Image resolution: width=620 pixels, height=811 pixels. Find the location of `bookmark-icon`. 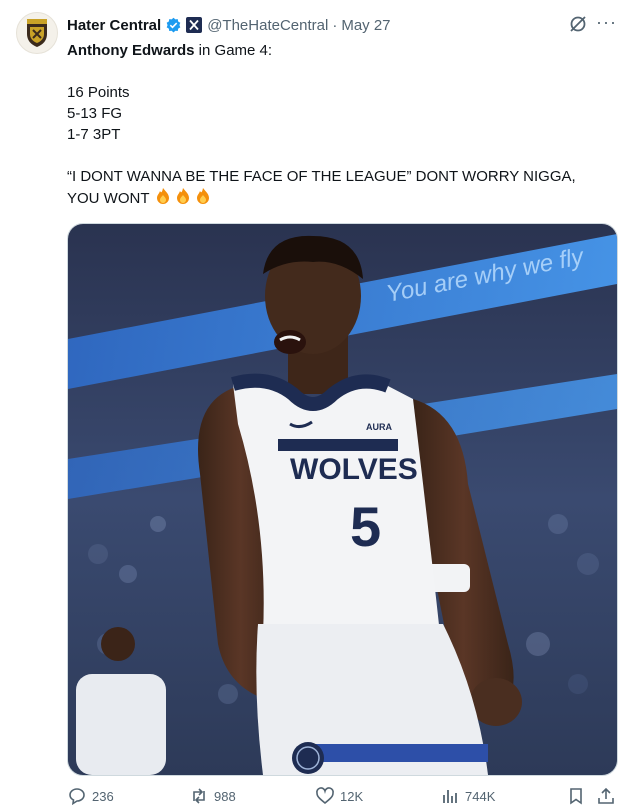

bookmark-icon is located at coordinates (576, 796).